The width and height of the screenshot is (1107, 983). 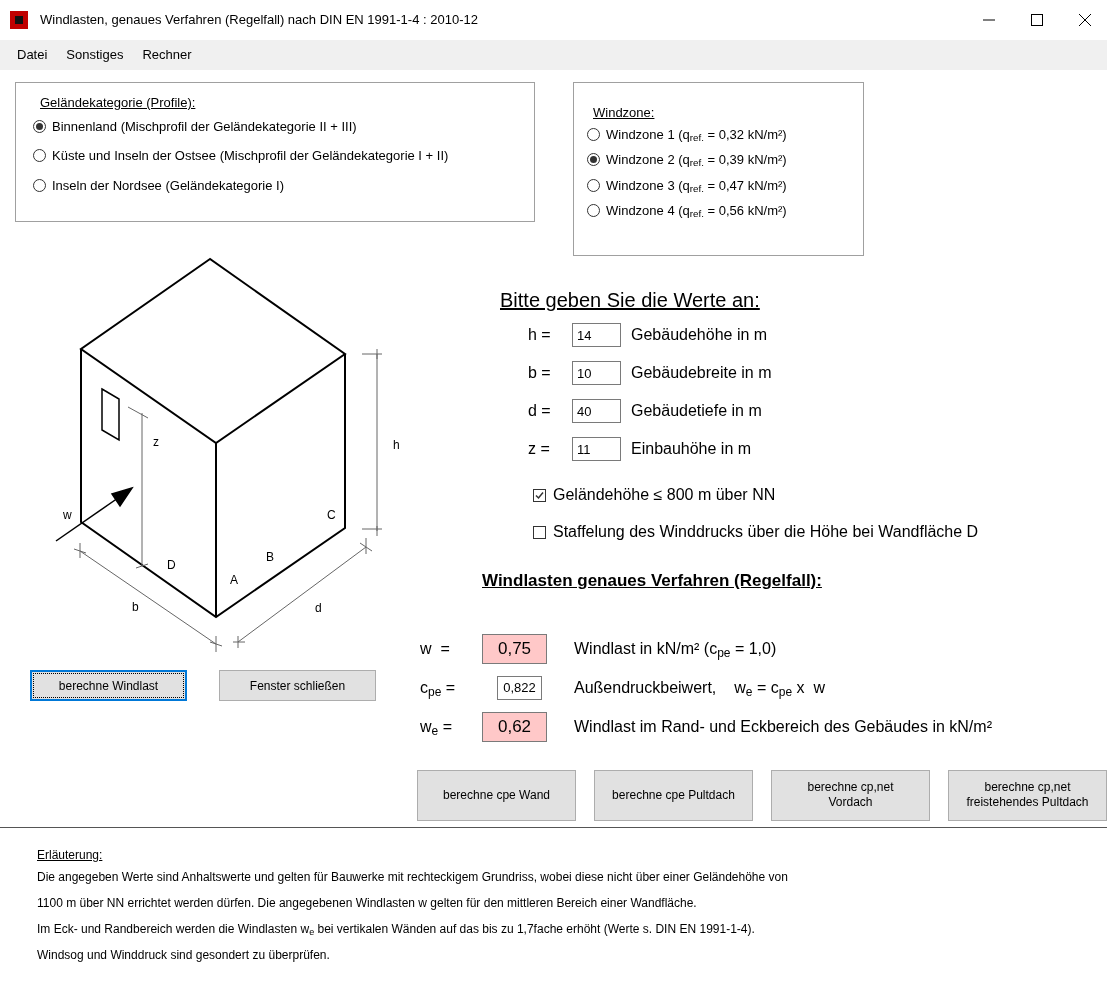 I want to click on symbol-label: z =, so click(x=539, y=449).